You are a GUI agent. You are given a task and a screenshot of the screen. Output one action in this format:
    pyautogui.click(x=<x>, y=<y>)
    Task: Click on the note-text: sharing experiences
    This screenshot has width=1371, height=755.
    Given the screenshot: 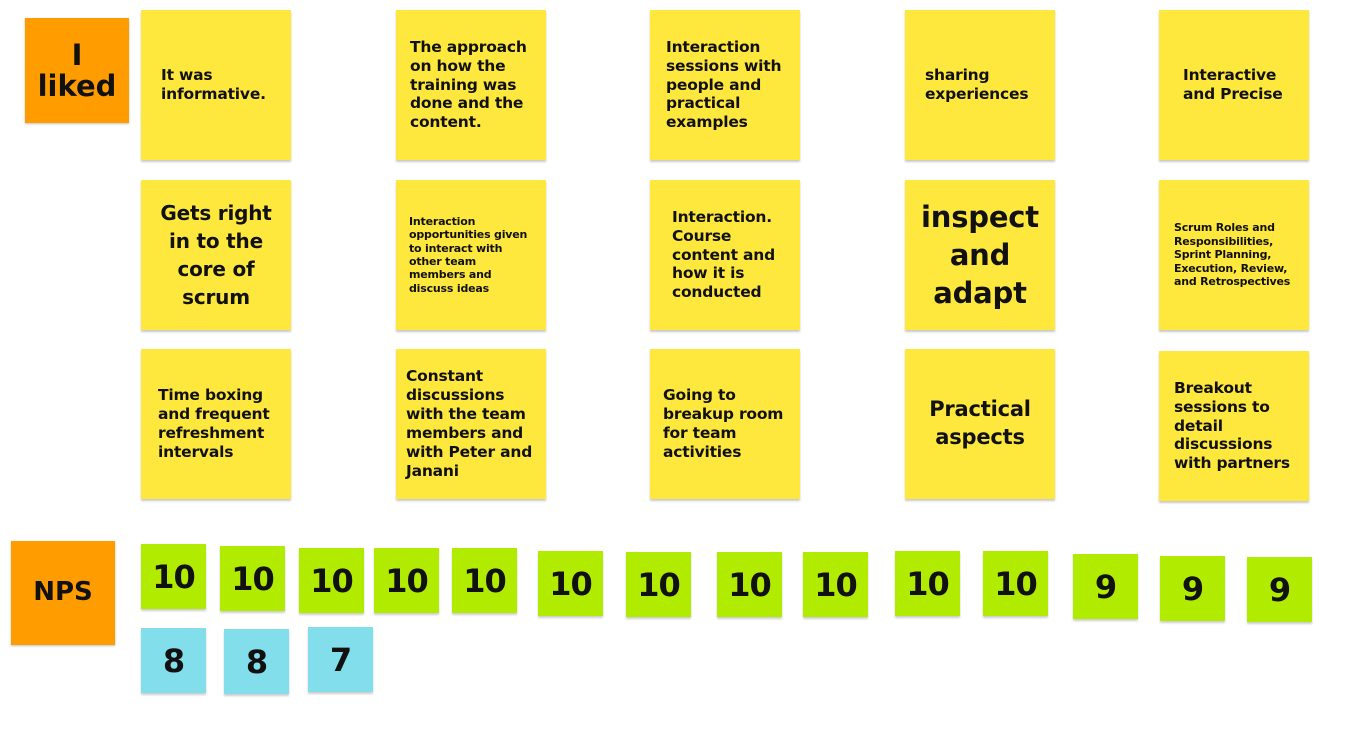 What is the action you would take?
    pyautogui.click(x=977, y=84)
    